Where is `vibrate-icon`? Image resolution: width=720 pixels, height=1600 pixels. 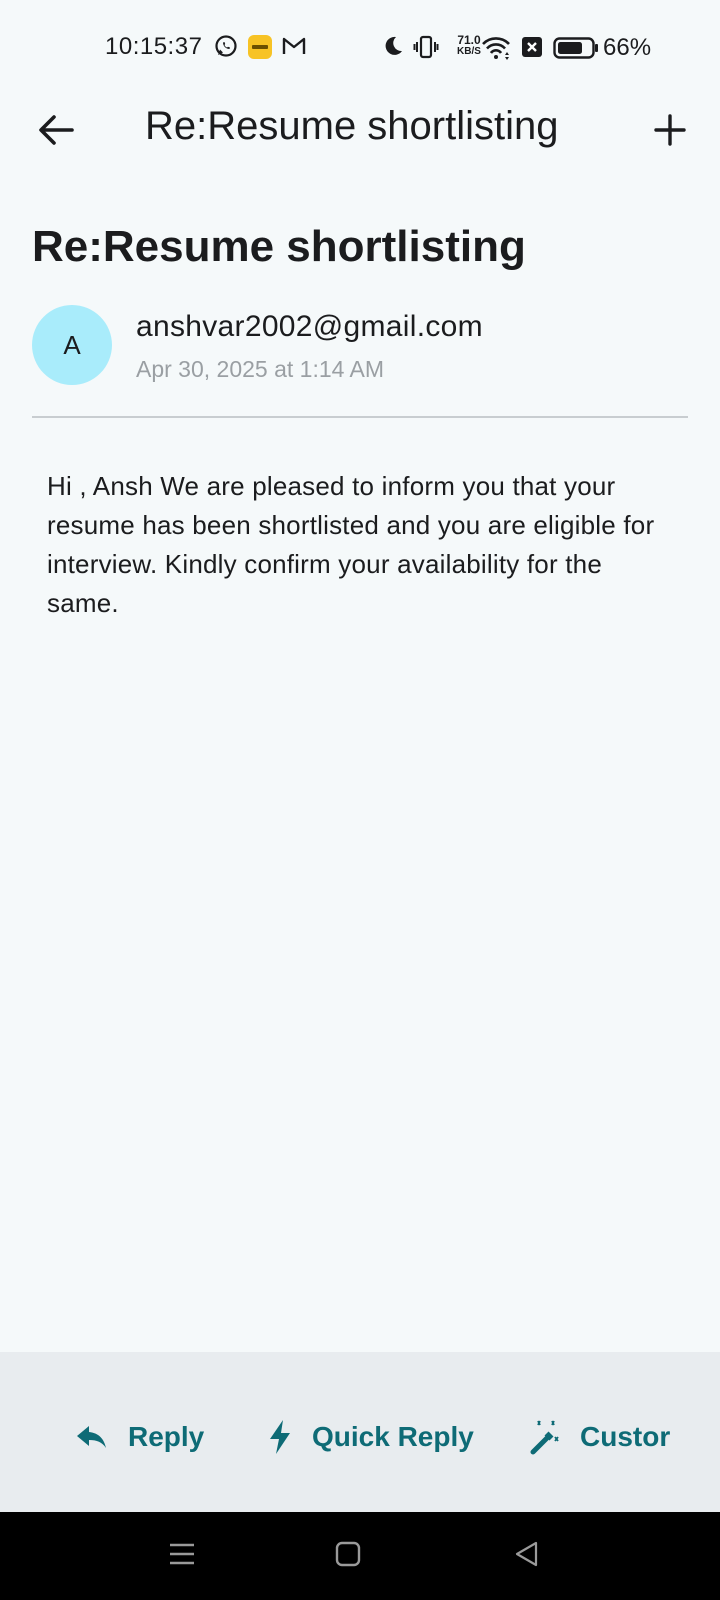
vibrate-icon is located at coordinates (426, 47).